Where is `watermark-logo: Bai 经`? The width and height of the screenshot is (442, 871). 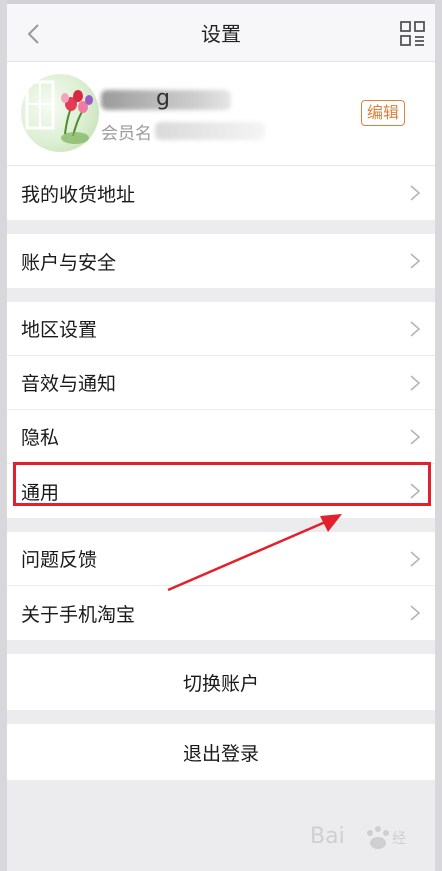 watermark-logo: Bai 经 is located at coordinates (358, 836).